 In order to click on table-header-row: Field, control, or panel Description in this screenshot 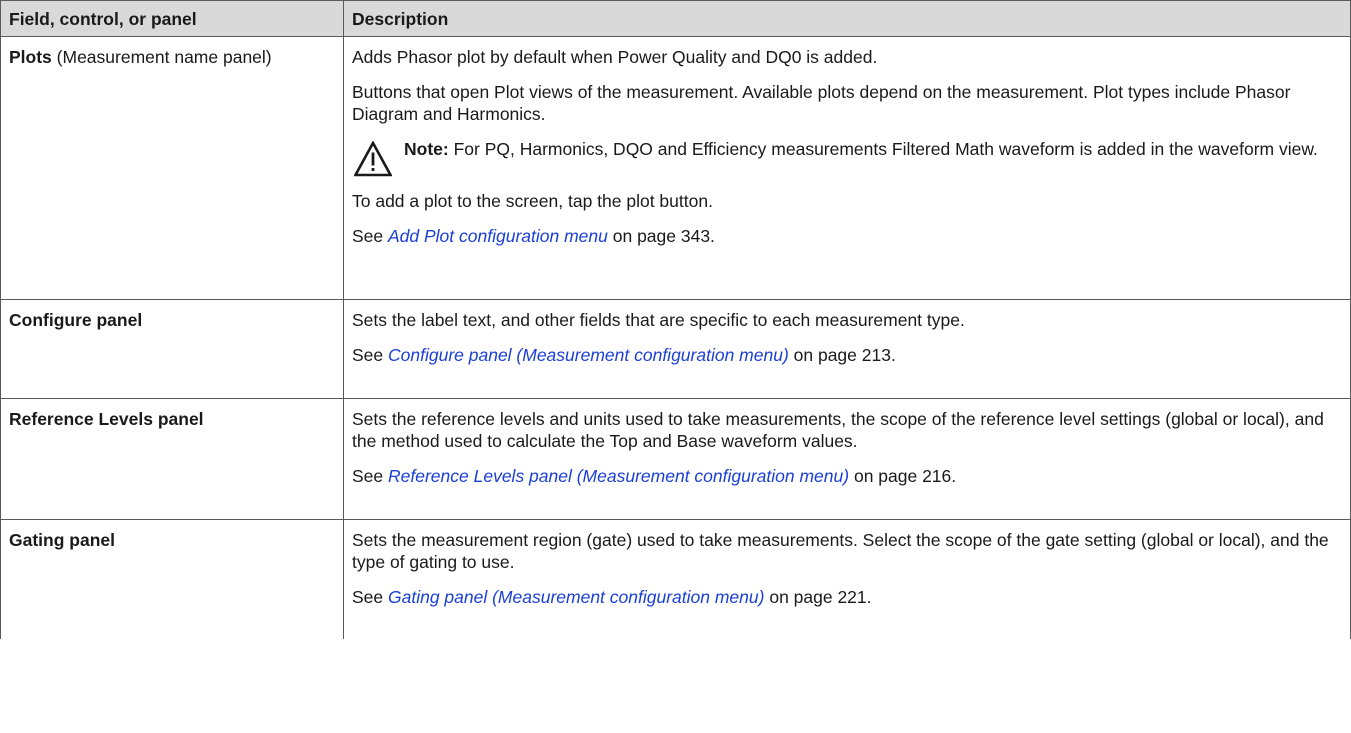, I will do `click(675, 18)`.